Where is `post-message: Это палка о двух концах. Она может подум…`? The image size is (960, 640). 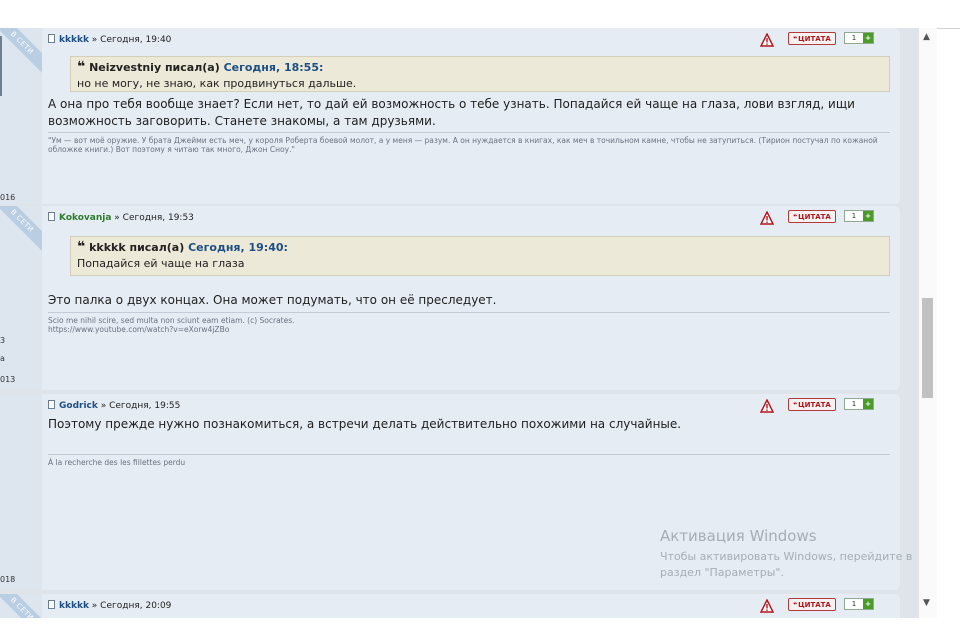 post-message: Это палка о двух концах. Она может подум… is located at coordinates (272, 300).